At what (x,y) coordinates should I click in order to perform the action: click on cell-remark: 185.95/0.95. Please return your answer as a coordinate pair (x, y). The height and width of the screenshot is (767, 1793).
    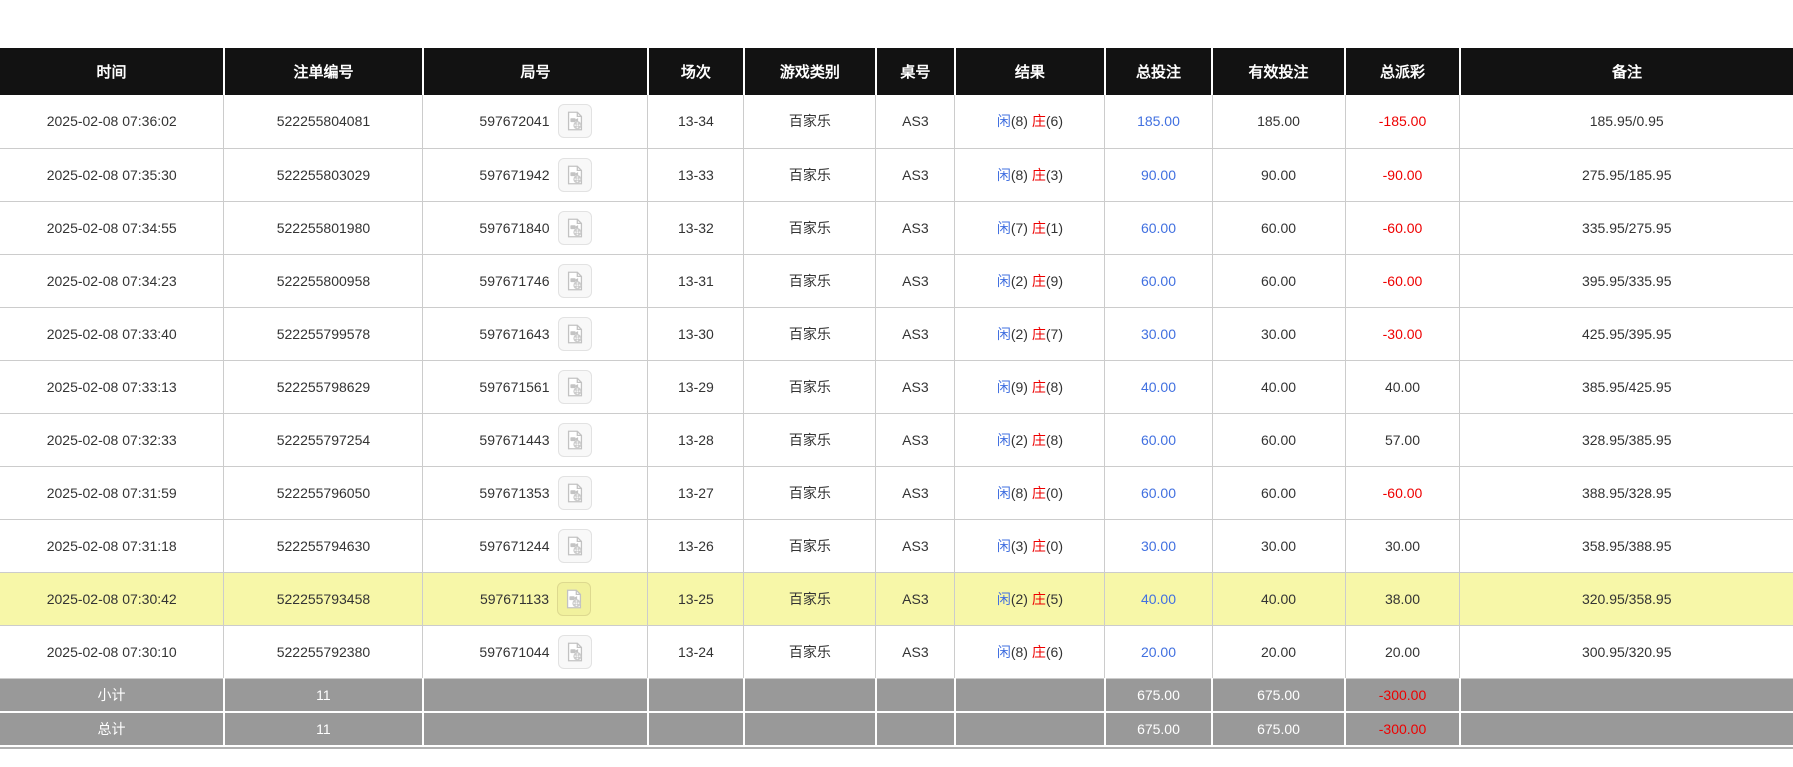
    Looking at the image, I should click on (1626, 122).